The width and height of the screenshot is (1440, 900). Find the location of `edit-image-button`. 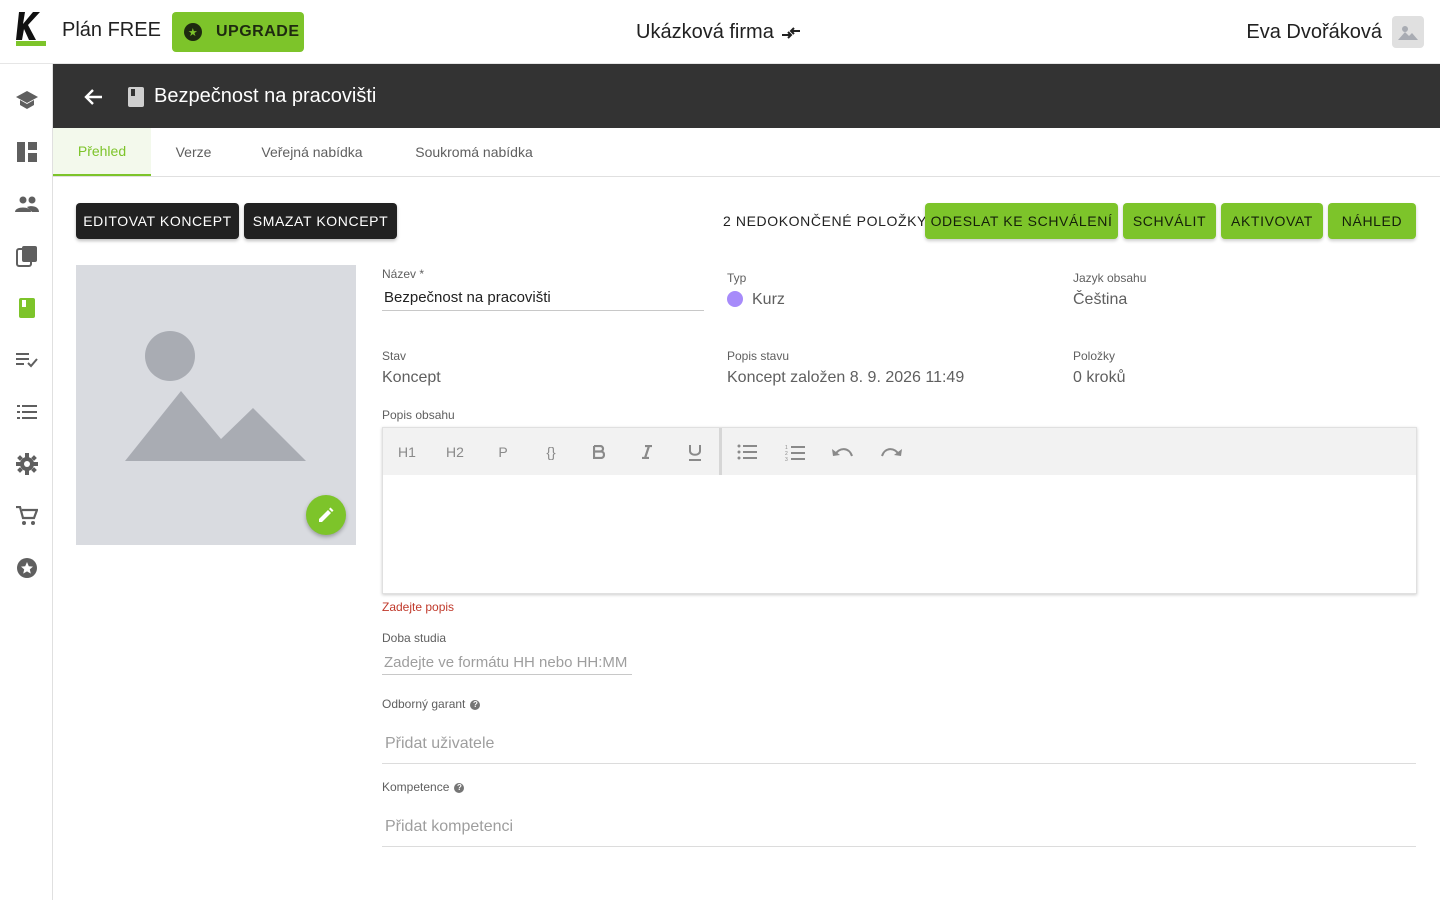

edit-image-button is located at coordinates (326, 515).